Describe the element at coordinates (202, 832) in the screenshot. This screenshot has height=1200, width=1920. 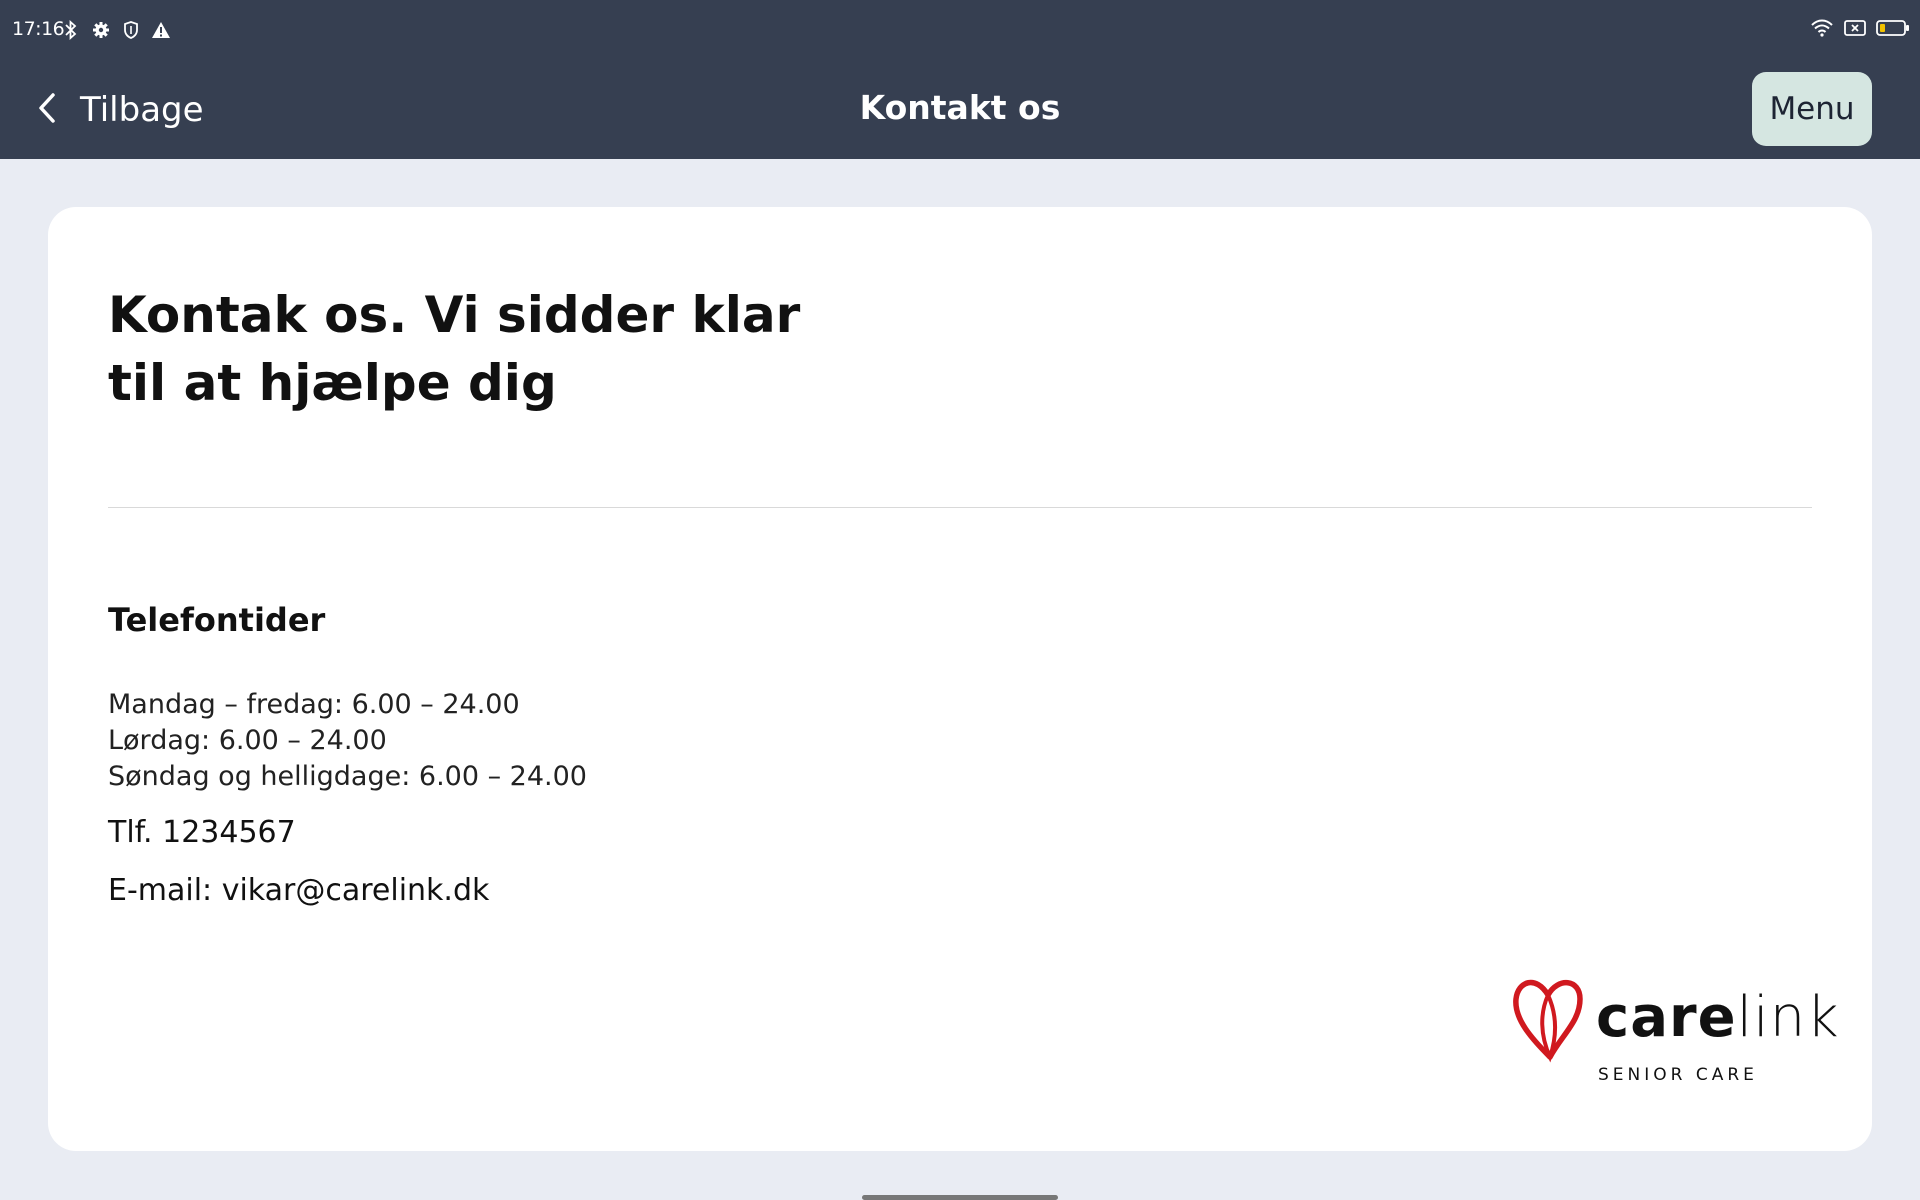
I see `phone-number: Tlf. 1234567` at that location.